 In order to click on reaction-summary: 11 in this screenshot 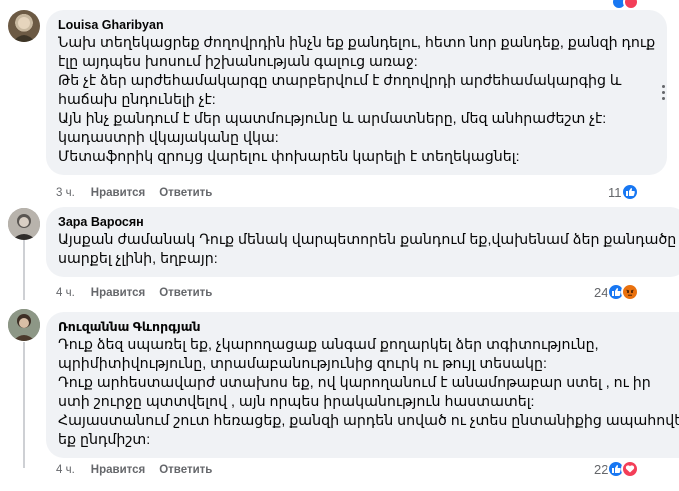, I will do `click(623, 192)`.